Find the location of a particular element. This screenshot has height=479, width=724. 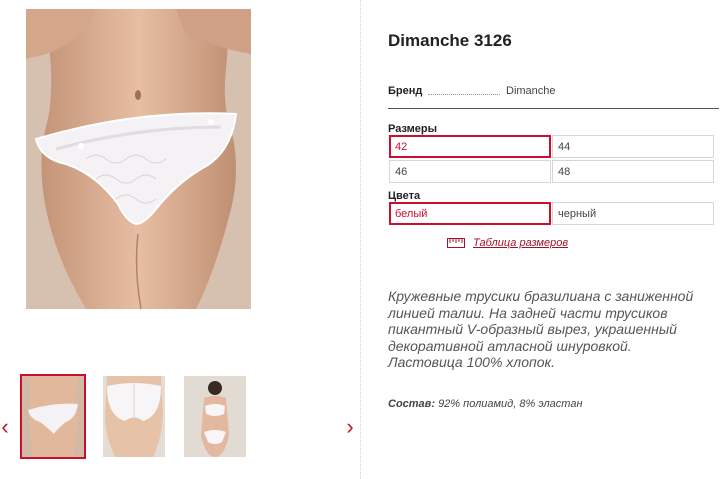

thumbnail-front-image is located at coordinates (53, 416).